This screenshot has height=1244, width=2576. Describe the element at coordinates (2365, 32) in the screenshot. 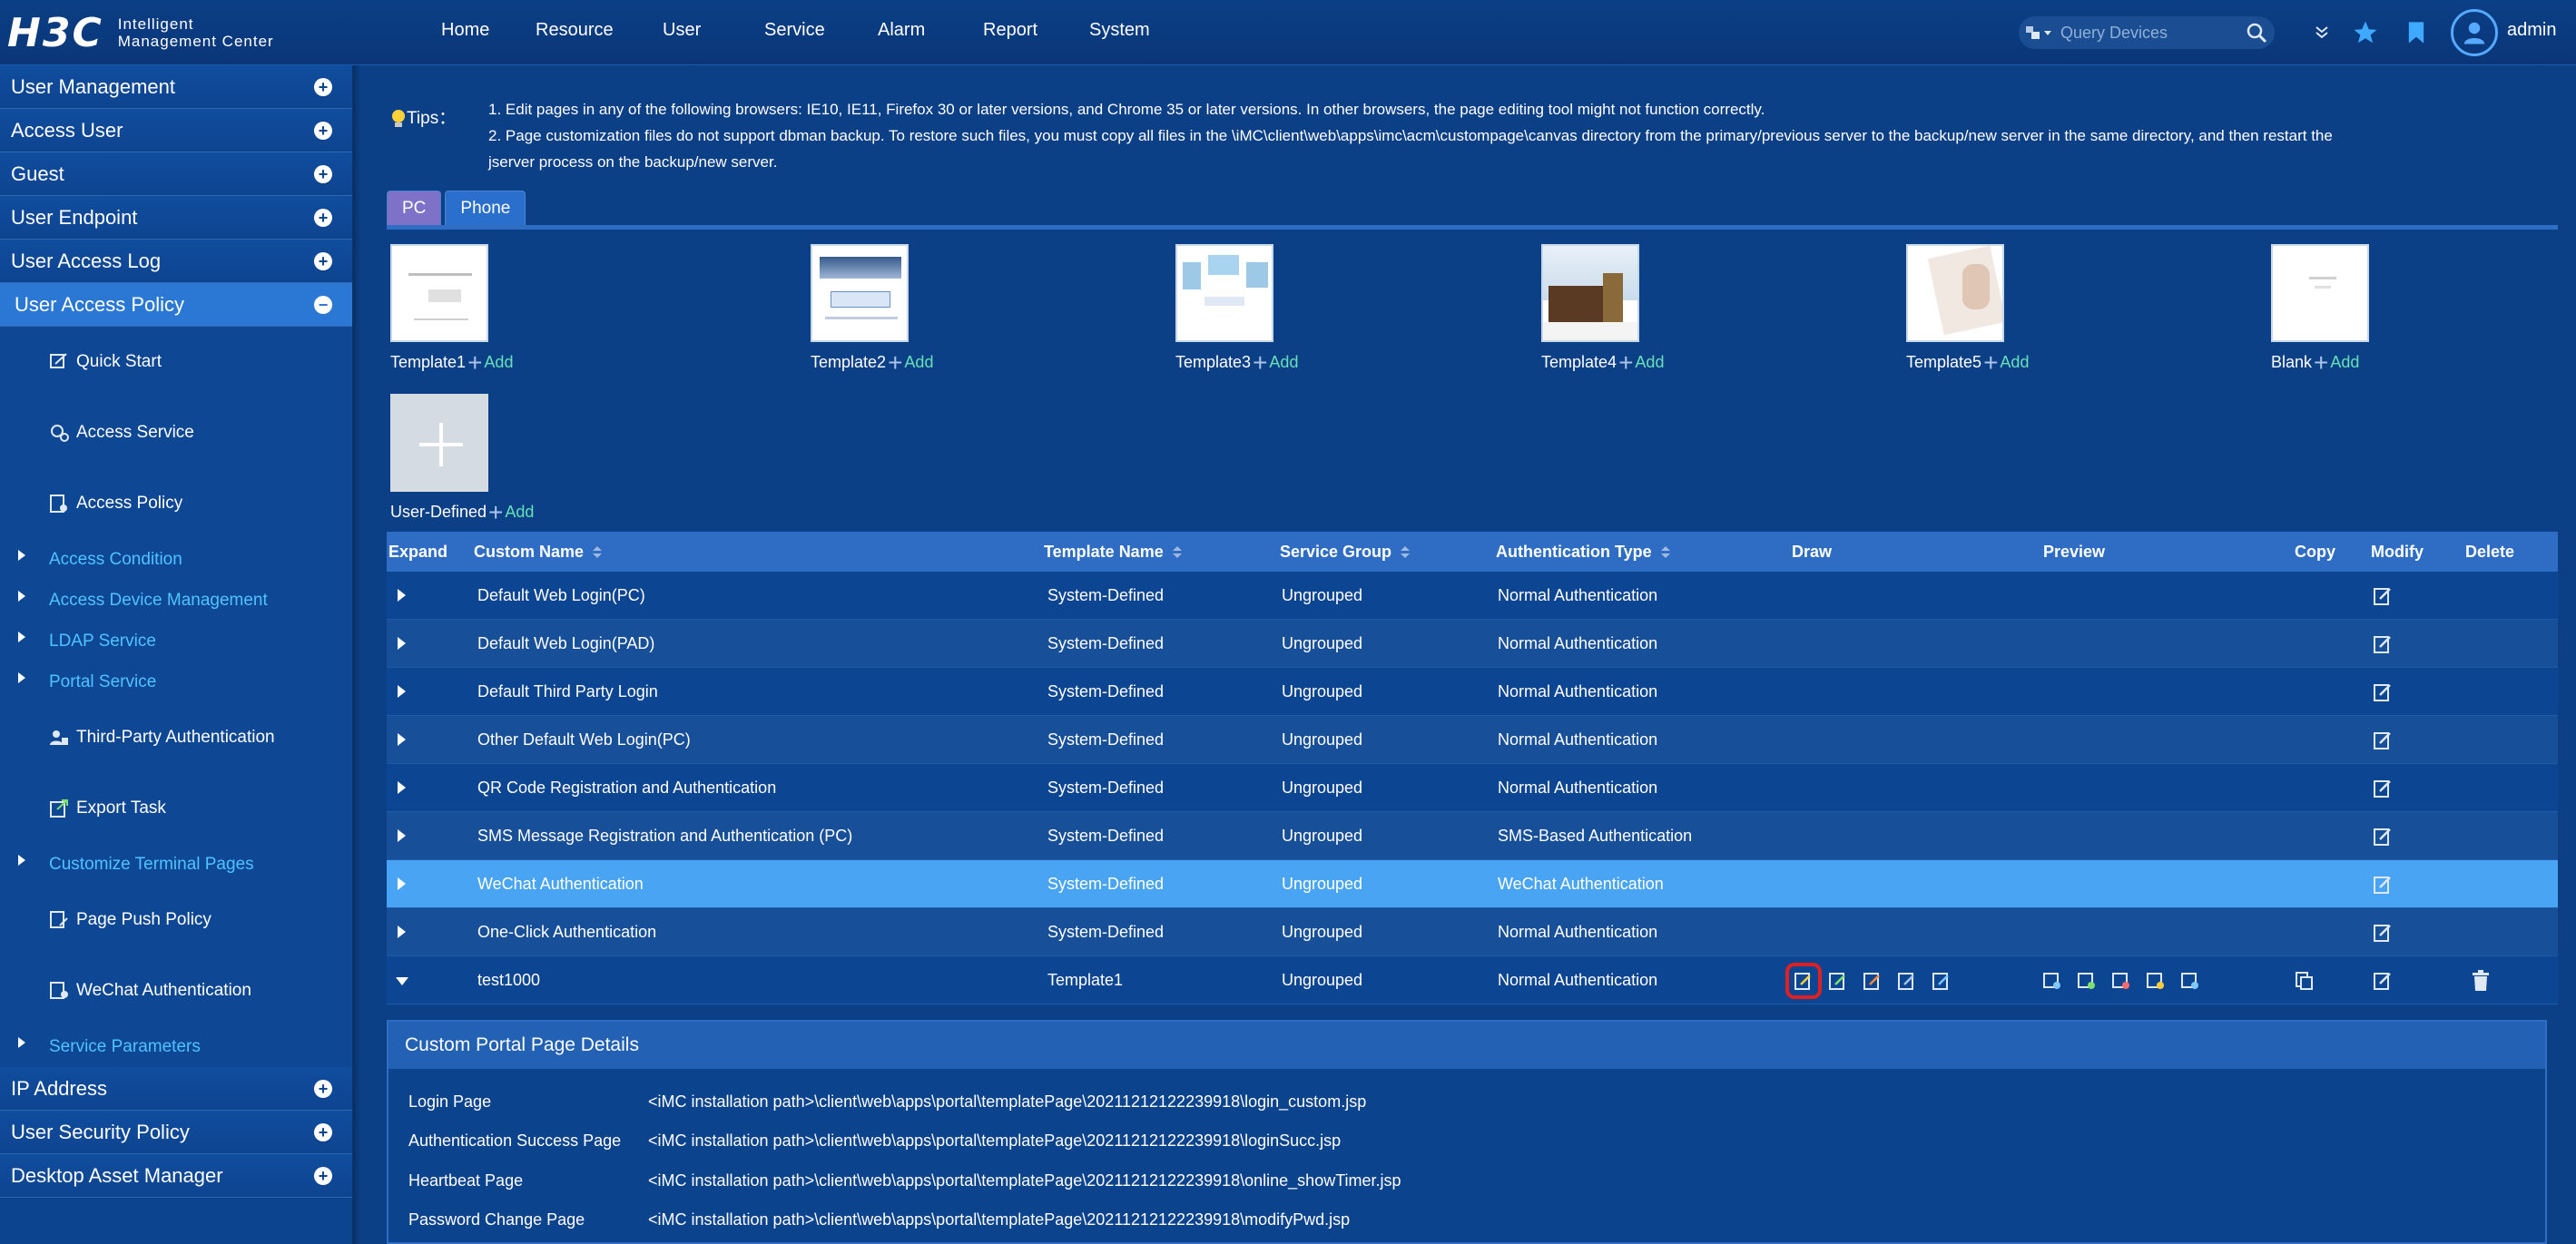

I see `favorites-star-icon` at that location.